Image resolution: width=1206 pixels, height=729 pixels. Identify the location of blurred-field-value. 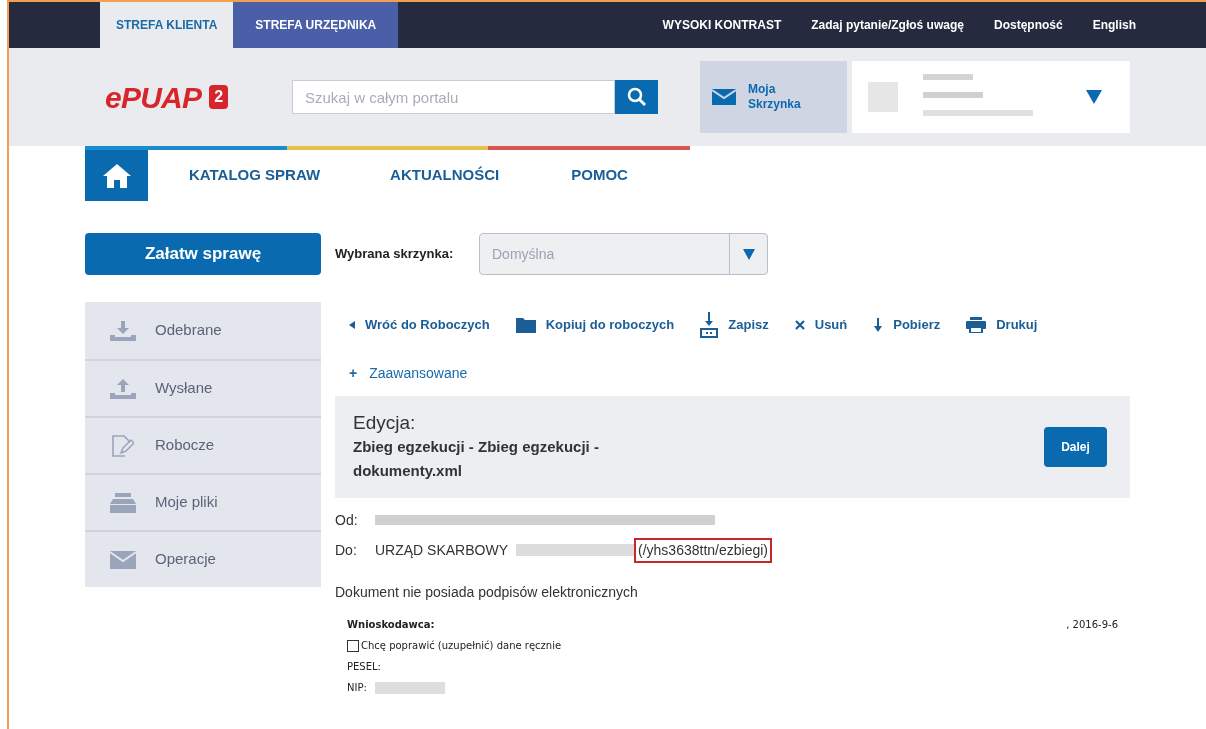
(409, 687).